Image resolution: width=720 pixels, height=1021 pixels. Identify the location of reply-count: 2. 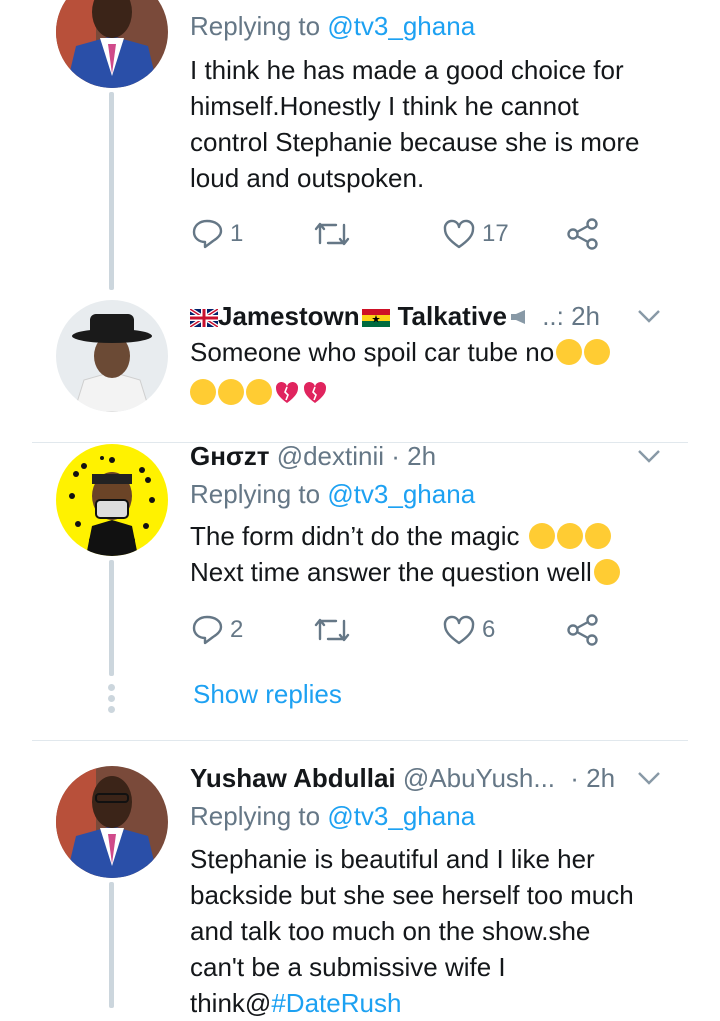
(237, 629).